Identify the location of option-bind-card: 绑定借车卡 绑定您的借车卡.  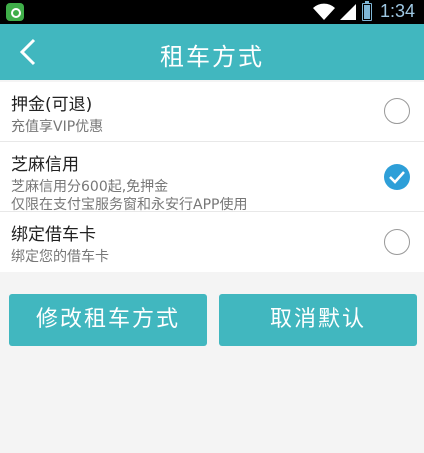
(212, 242).